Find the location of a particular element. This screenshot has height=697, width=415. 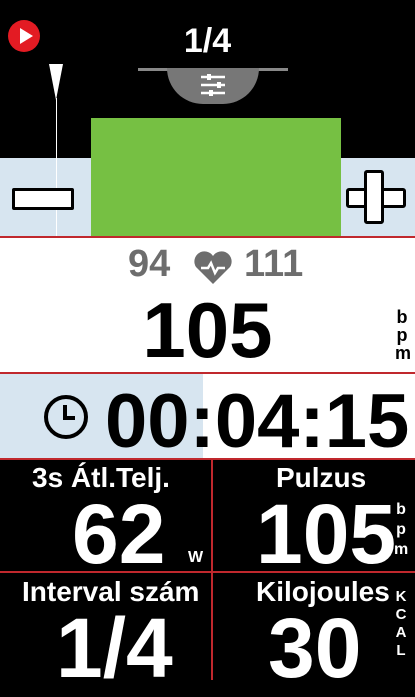

field-value-kilojoules: 30 is located at coordinates (315, 648).